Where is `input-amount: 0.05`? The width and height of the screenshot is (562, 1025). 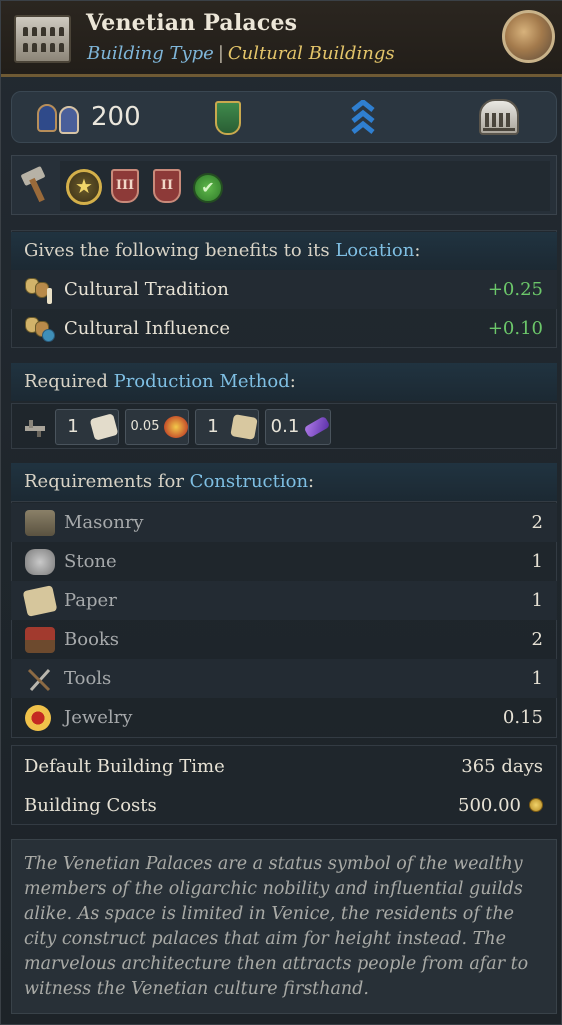
input-amount: 0.05 is located at coordinates (145, 426).